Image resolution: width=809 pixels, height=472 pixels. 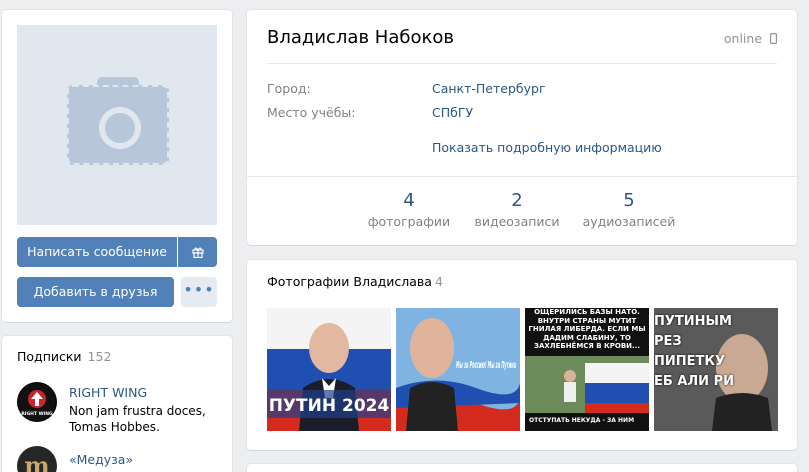 What do you see at coordinates (64, 356) in the screenshot?
I see `subscriptions-title: Подписки 152` at bounding box center [64, 356].